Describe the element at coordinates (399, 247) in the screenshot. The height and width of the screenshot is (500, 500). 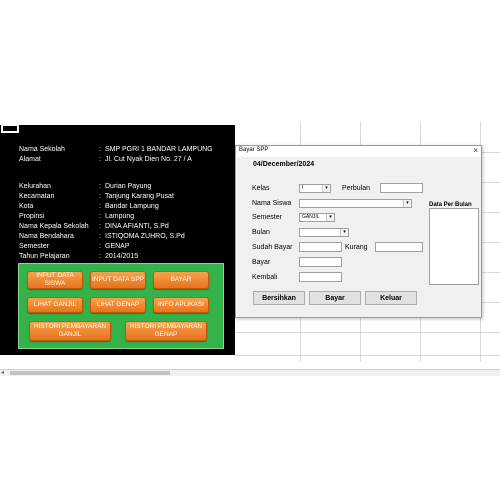
I see `kurang-field` at that location.